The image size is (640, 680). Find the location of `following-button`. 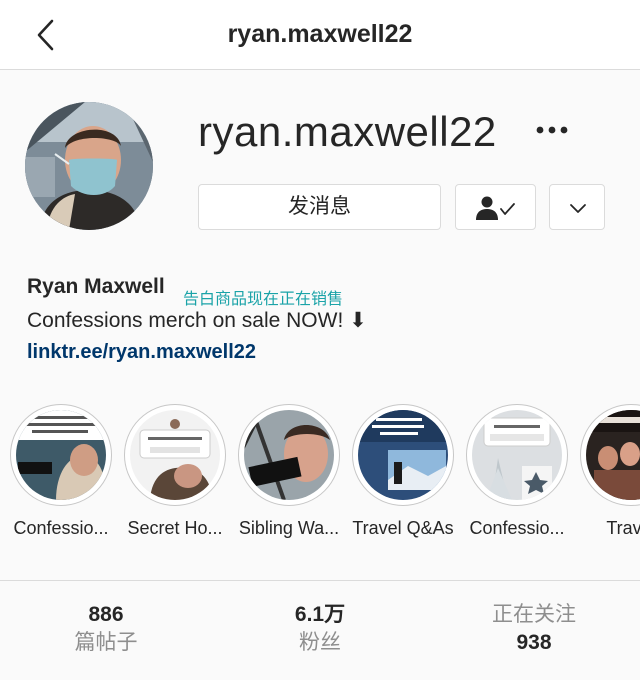

following-button is located at coordinates (495, 207).